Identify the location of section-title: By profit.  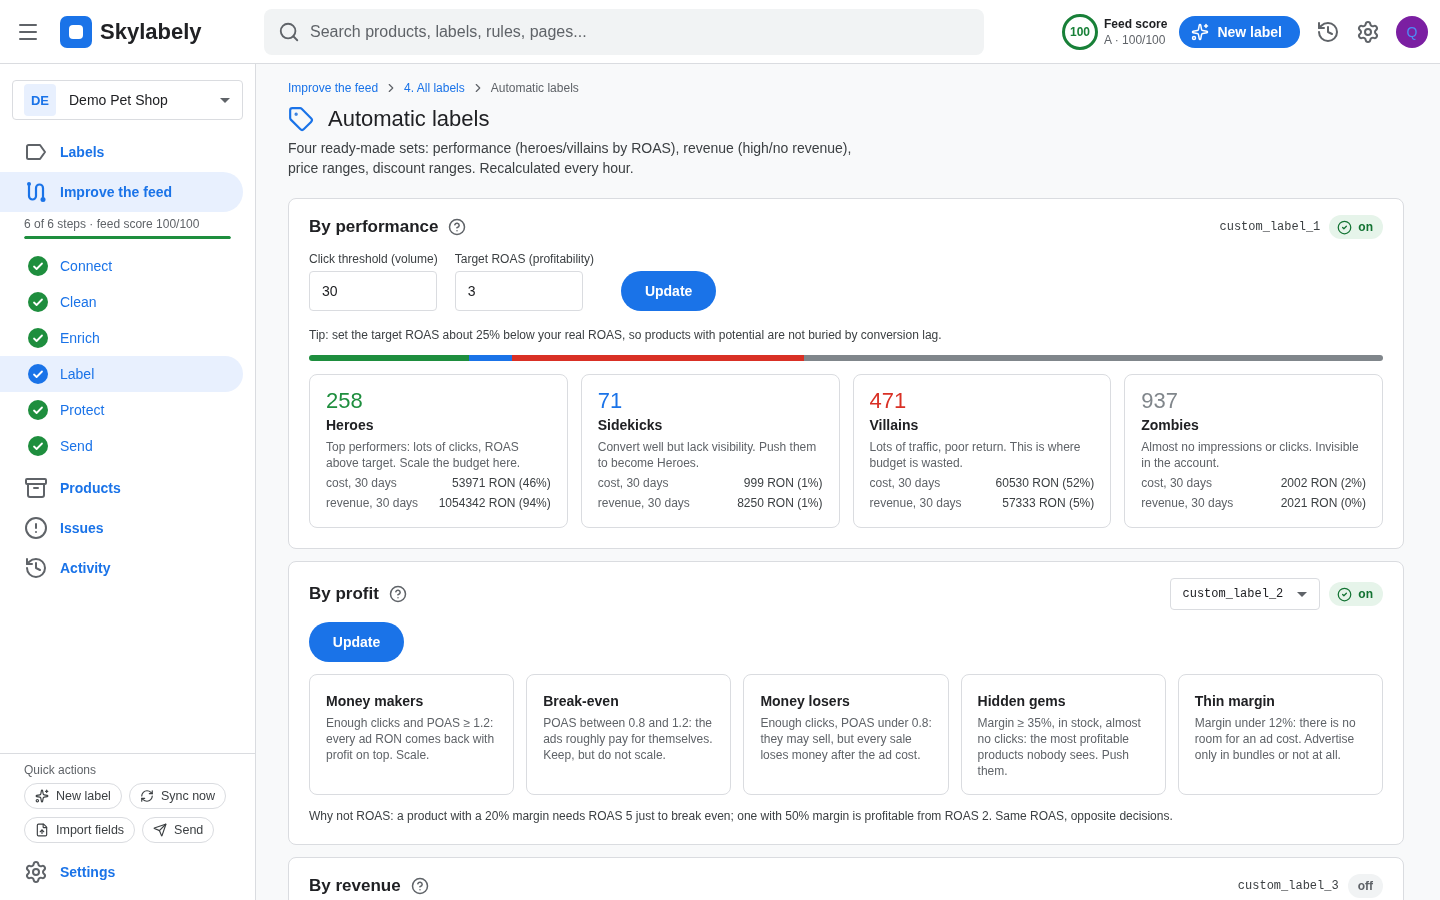
(344, 594).